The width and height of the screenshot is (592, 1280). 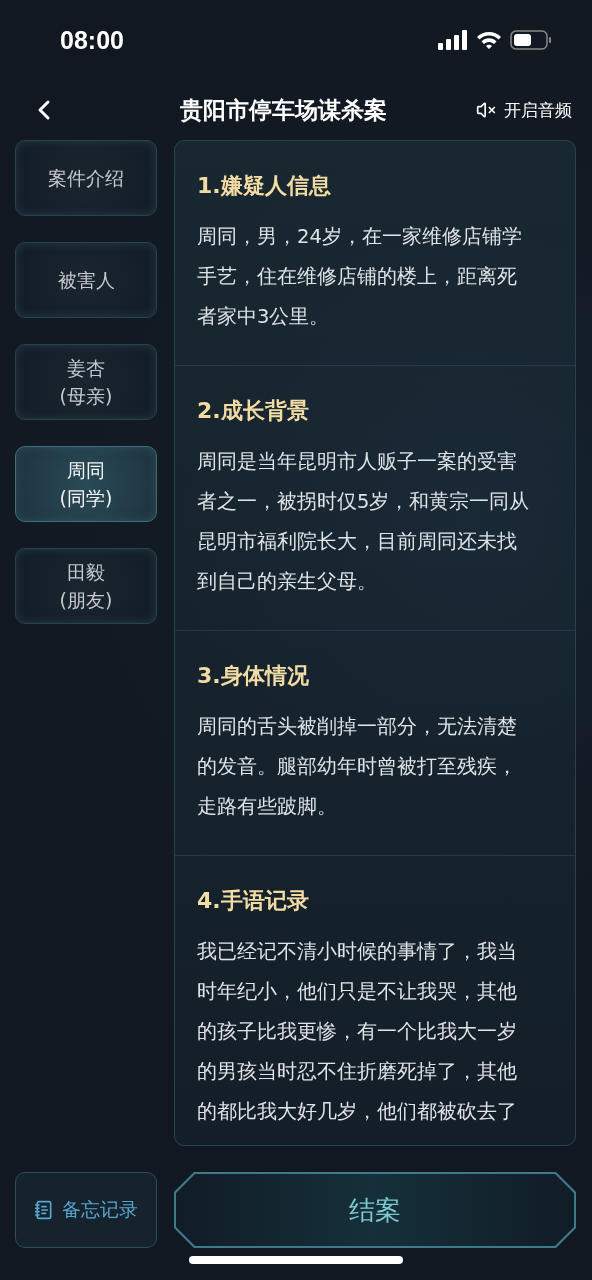 What do you see at coordinates (253, 411) in the screenshot?
I see `section-heading: 2.成长背景` at bounding box center [253, 411].